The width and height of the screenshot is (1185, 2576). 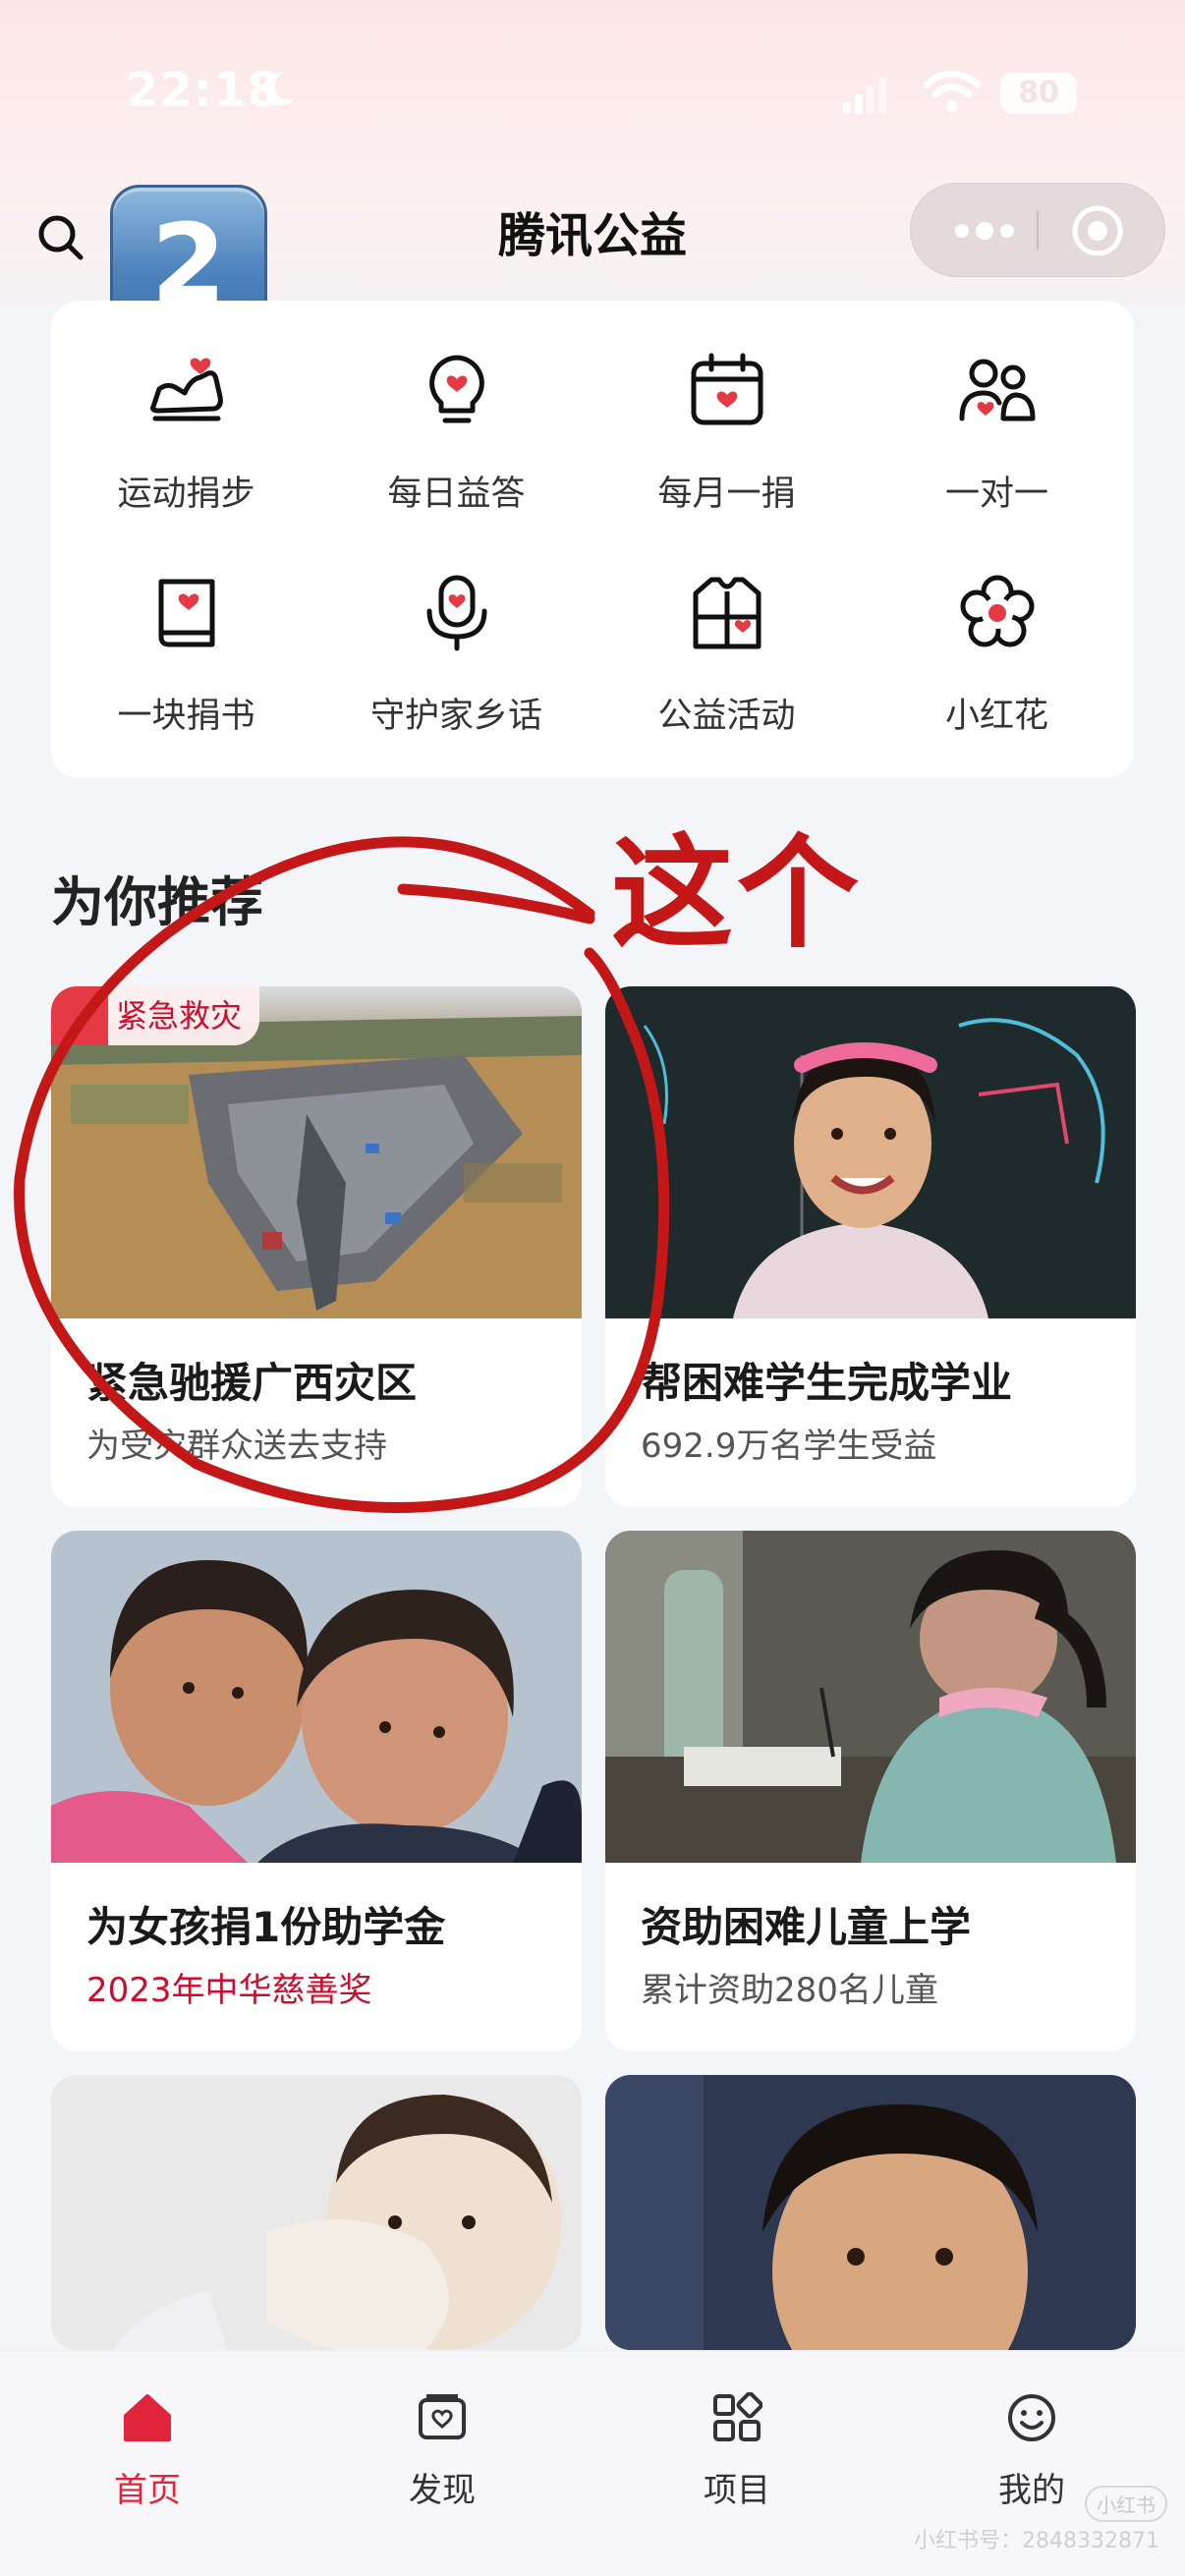 I want to click on quick-entry-book-donation: 一块捐书, so click(x=186, y=629).